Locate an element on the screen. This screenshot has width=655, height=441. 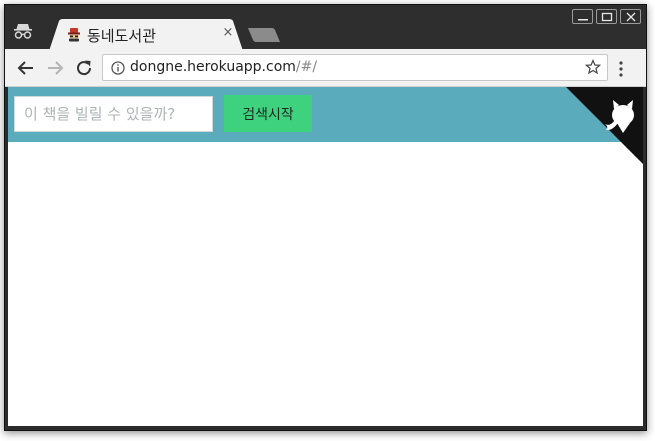
url-text: dongne.herokuapp.com/#/ is located at coordinates (223, 67).